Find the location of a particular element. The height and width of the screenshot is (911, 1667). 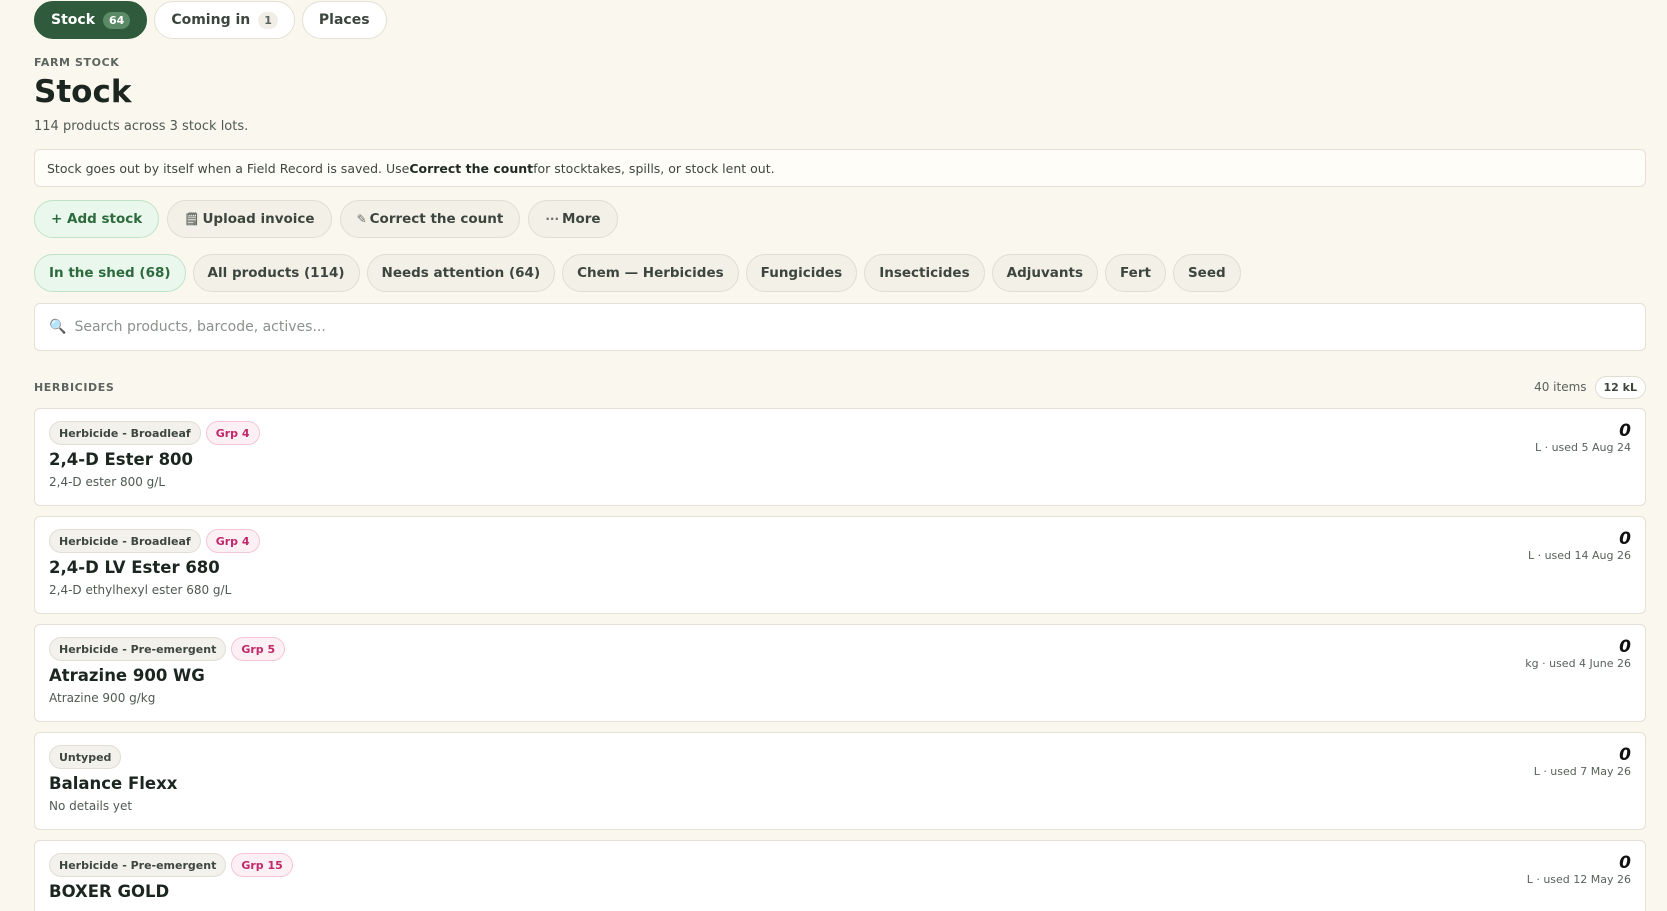

document-icon: 🗒 is located at coordinates (192, 219).